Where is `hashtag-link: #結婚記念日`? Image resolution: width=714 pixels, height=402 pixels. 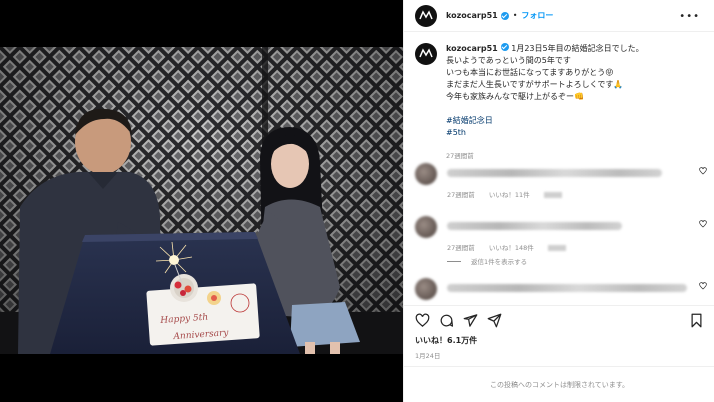 hashtag-link: #結婚記念日 is located at coordinates (575, 121).